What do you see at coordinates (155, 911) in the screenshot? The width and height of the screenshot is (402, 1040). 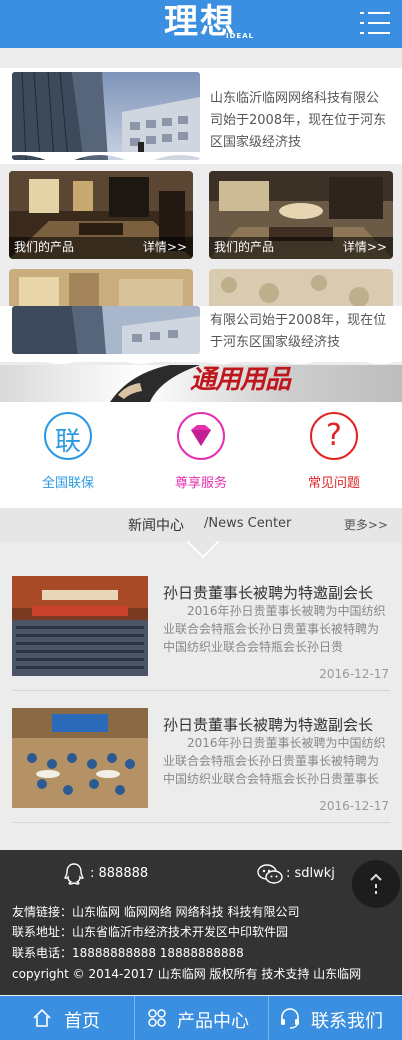 I see `friend-links: 友情链接：山东临网 临网网络 网络科技 科技有限公司` at bounding box center [155, 911].